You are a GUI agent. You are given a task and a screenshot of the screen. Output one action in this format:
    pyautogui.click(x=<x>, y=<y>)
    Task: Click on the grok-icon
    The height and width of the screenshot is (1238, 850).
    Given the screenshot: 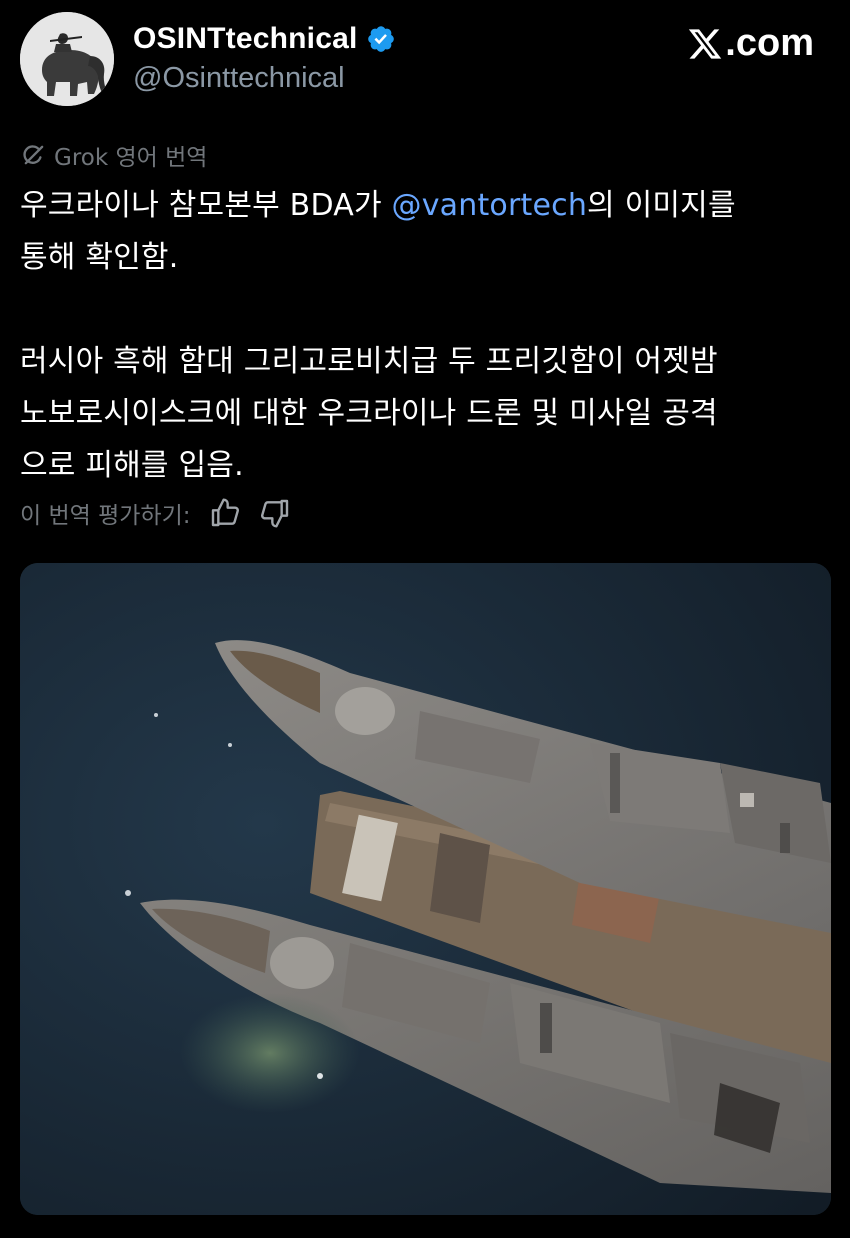 What is the action you would take?
    pyautogui.click(x=33, y=155)
    